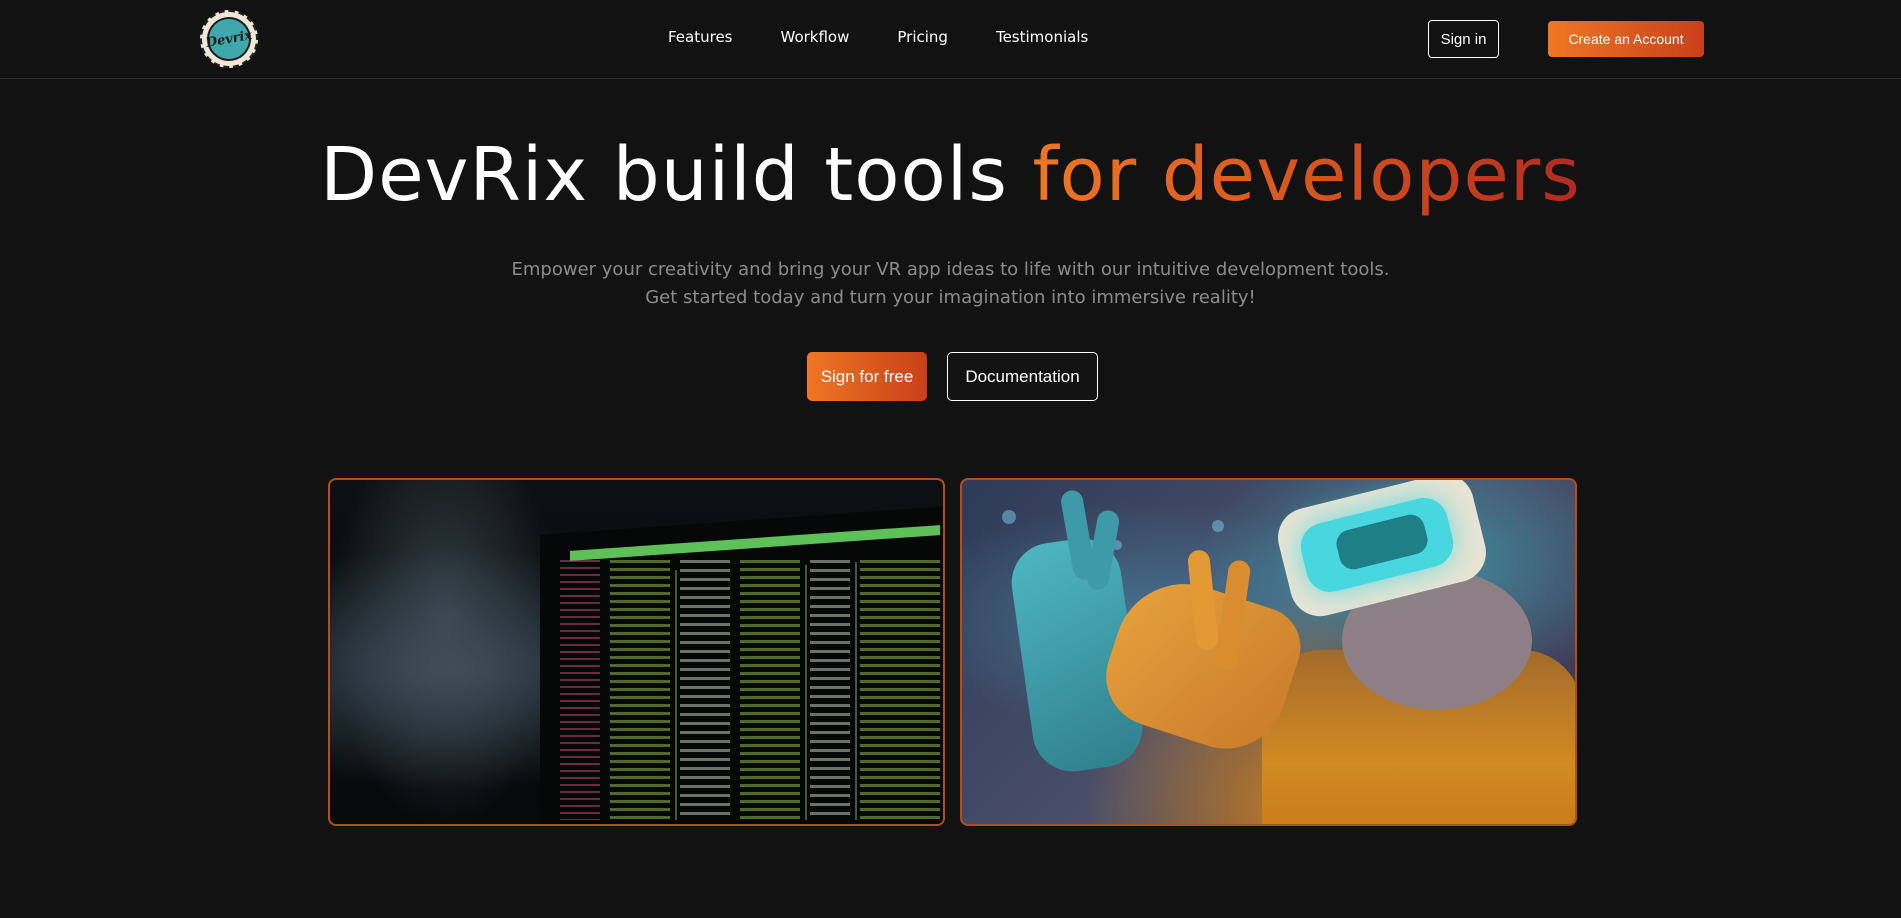  I want to click on logo-text: Devrix, so click(229, 39).